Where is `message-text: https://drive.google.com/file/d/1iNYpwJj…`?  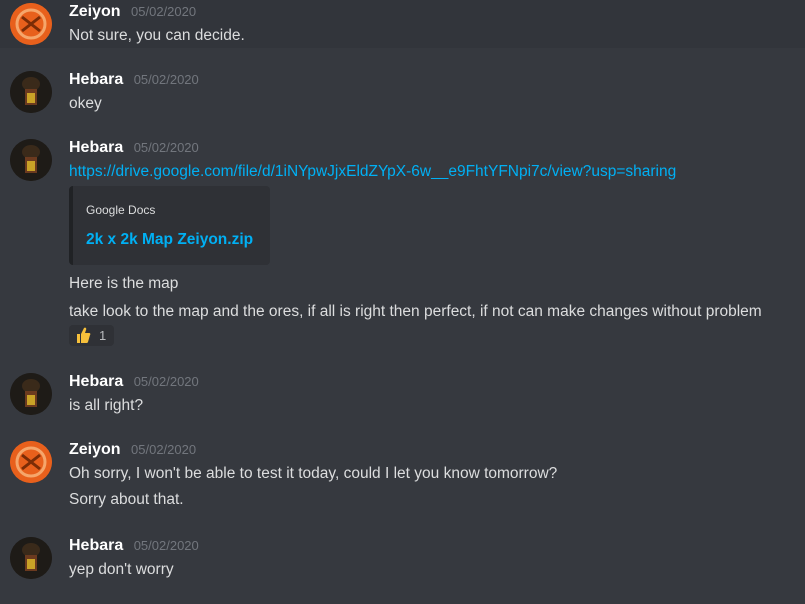 message-text: https://drive.google.com/file/d/1iNYpwJj… is located at coordinates (372, 172).